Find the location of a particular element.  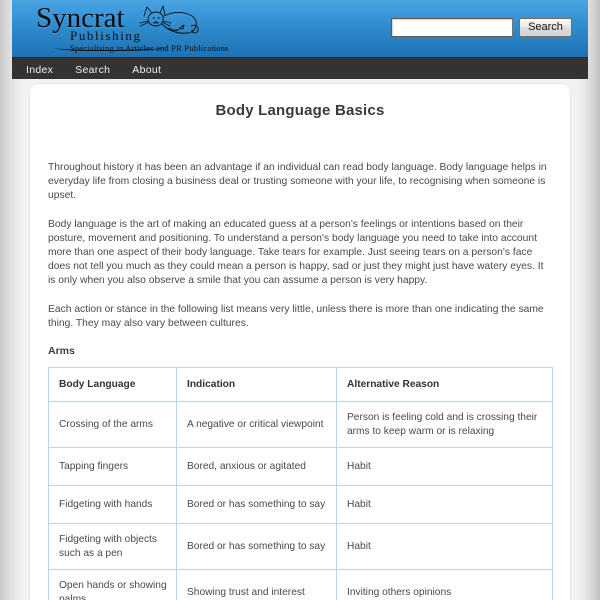

nav-link-about: About is located at coordinates (146, 70).